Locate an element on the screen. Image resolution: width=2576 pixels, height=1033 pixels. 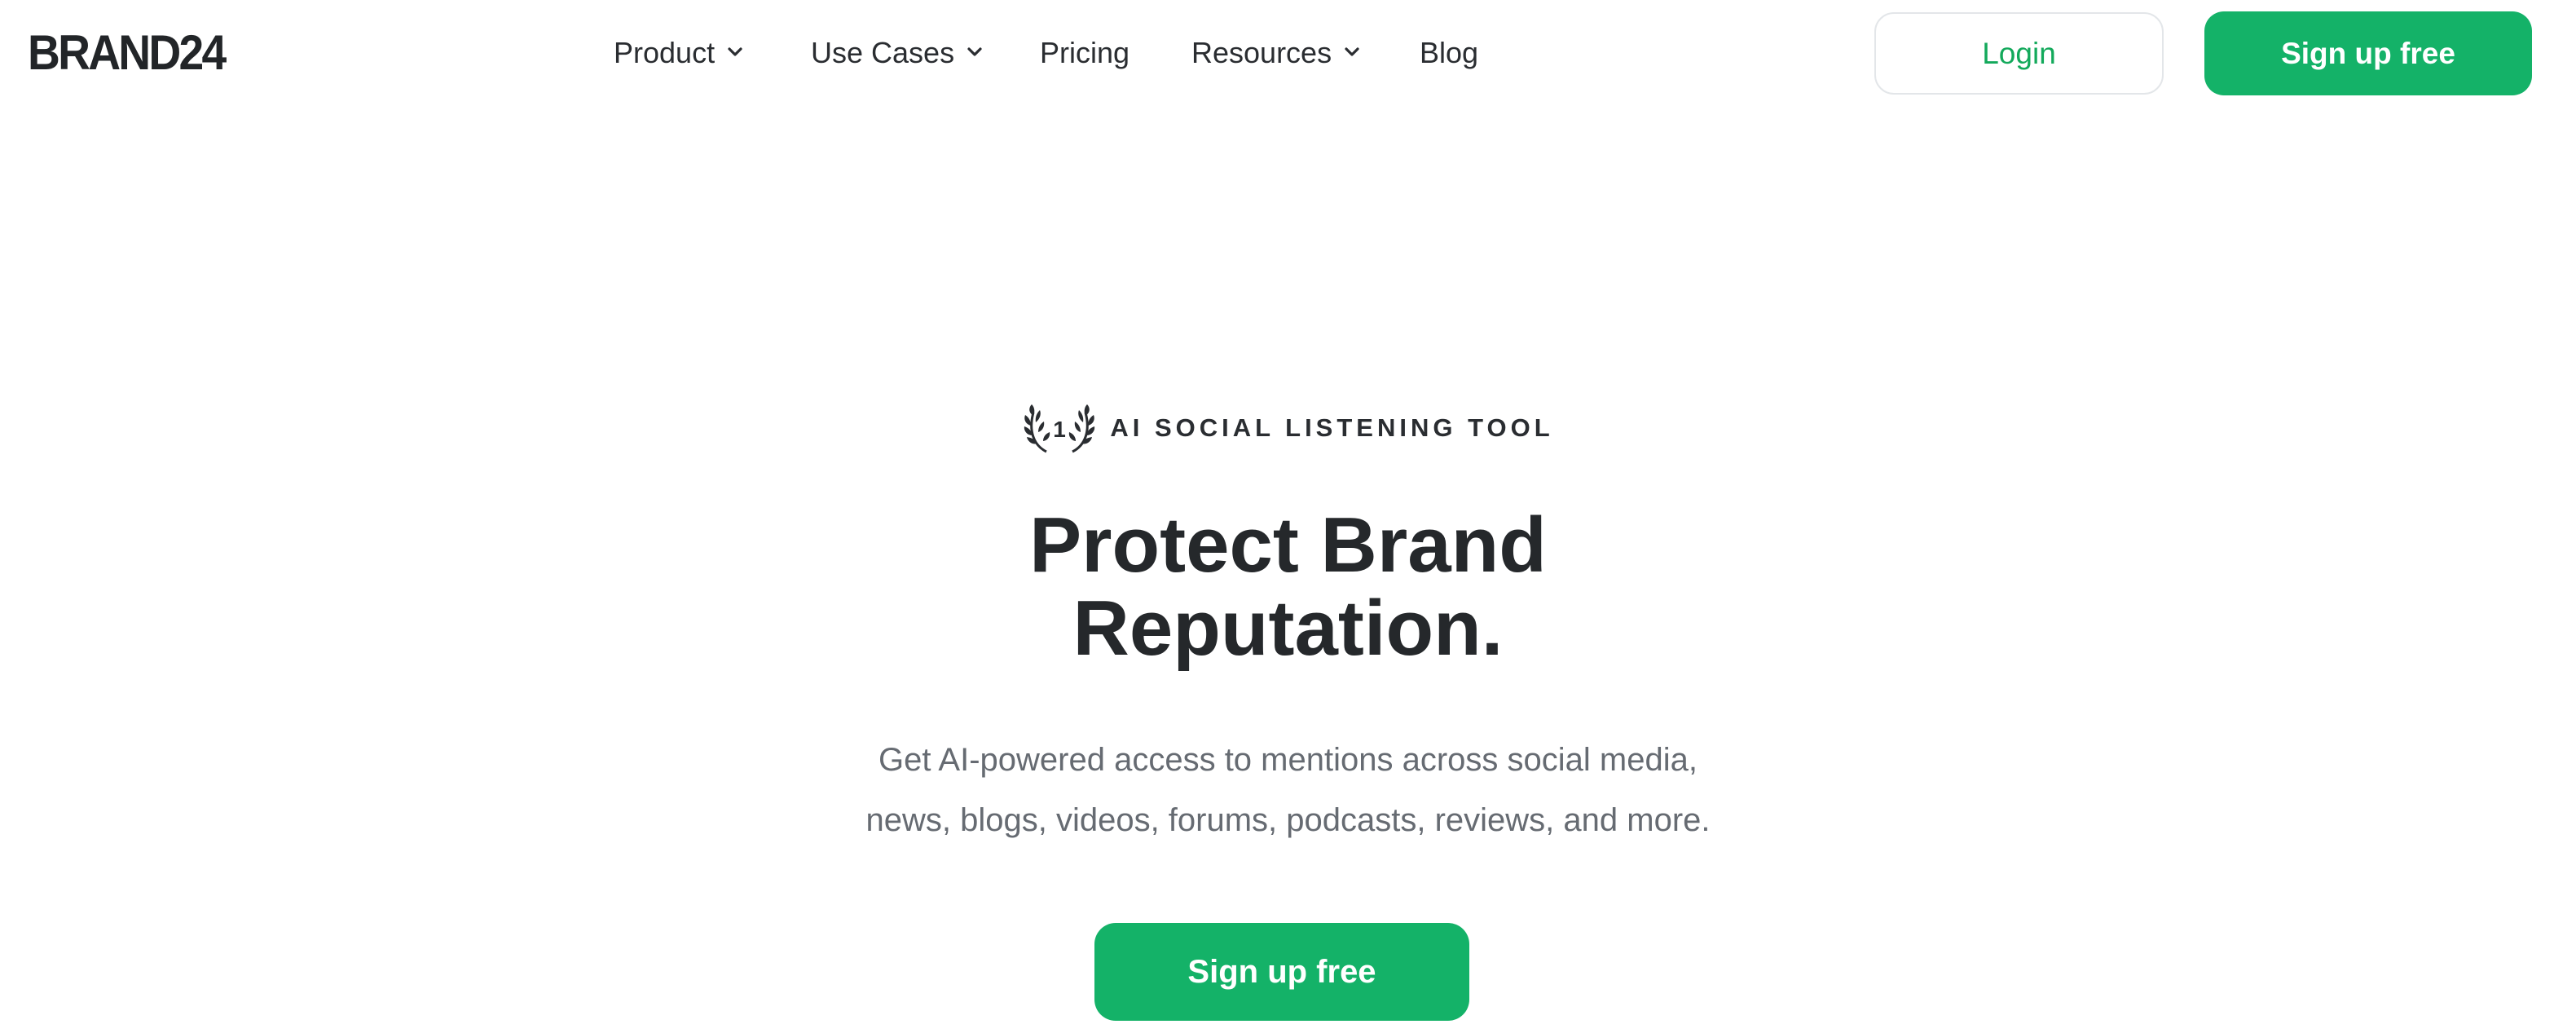
laurel-wreath-icon: 1 is located at coordinates (1060, 428).